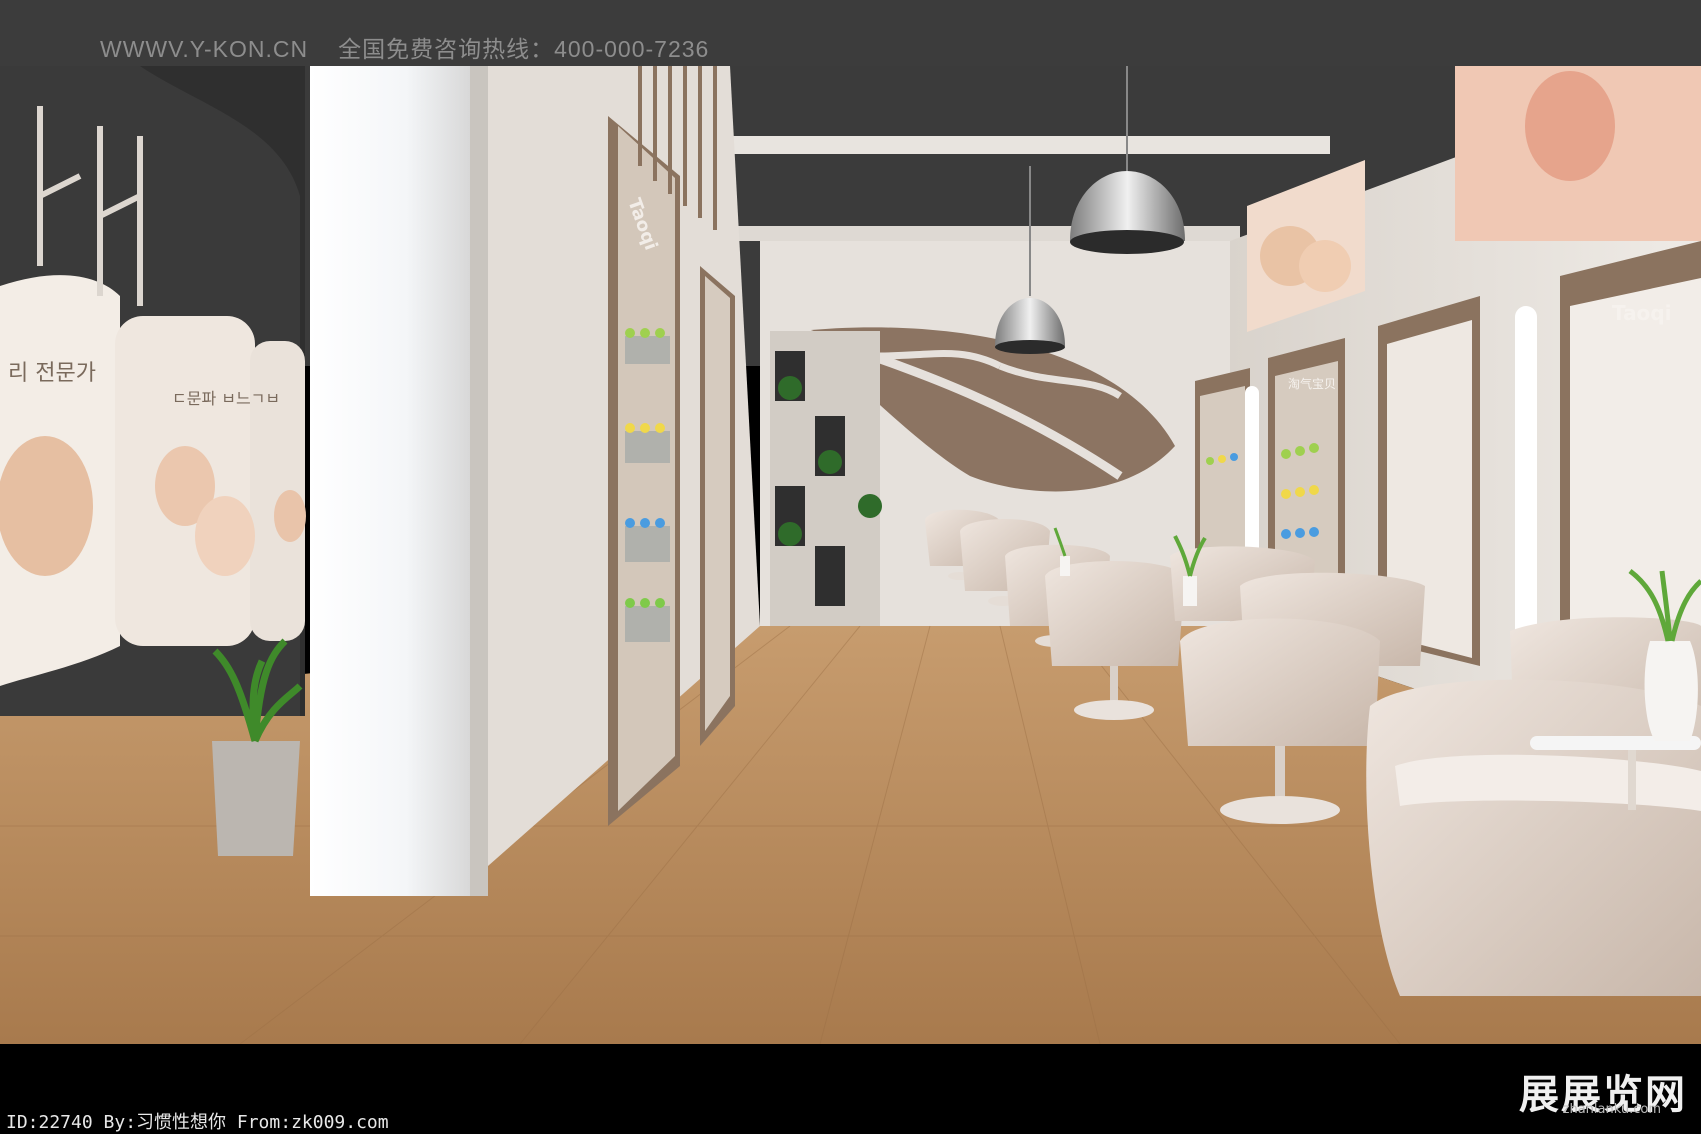 Image resolution: width=1701 pixels, height=1134 pixels. Describe the element at coordinates (204, 49) in the screenshot. I see `website-label: WWWV.Y-KON.CN` at that location.